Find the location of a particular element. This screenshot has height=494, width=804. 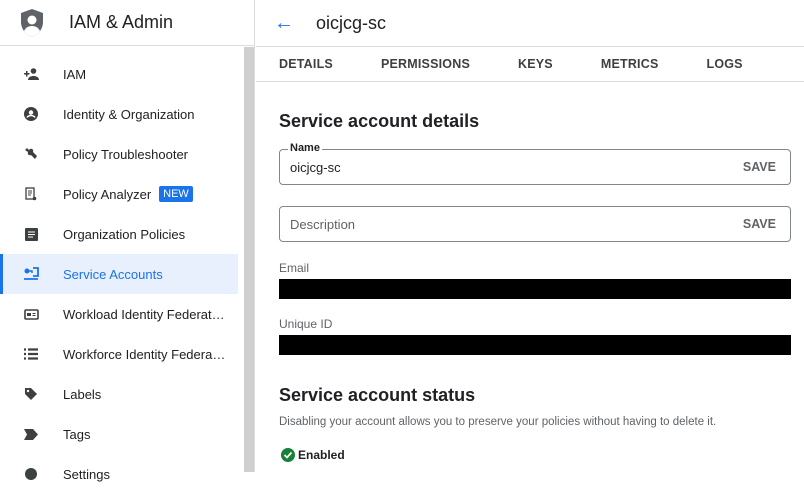

details-heading: Service account details is located at coordinates (379, 121).